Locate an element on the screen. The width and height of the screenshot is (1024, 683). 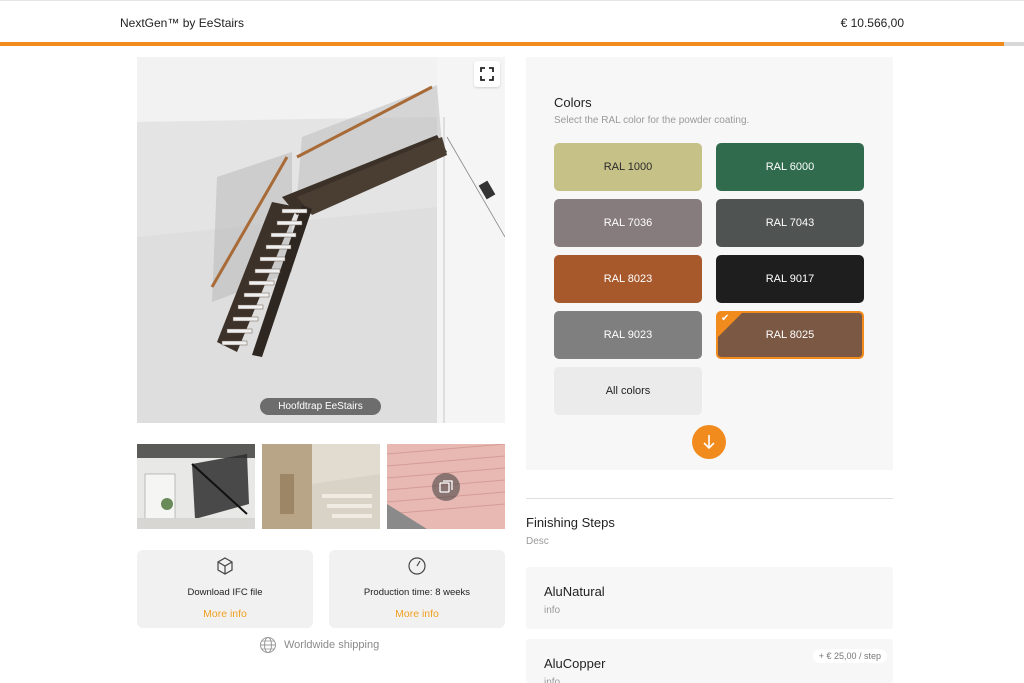
all-colors-label: All colors is located at coordinates (628, 391).